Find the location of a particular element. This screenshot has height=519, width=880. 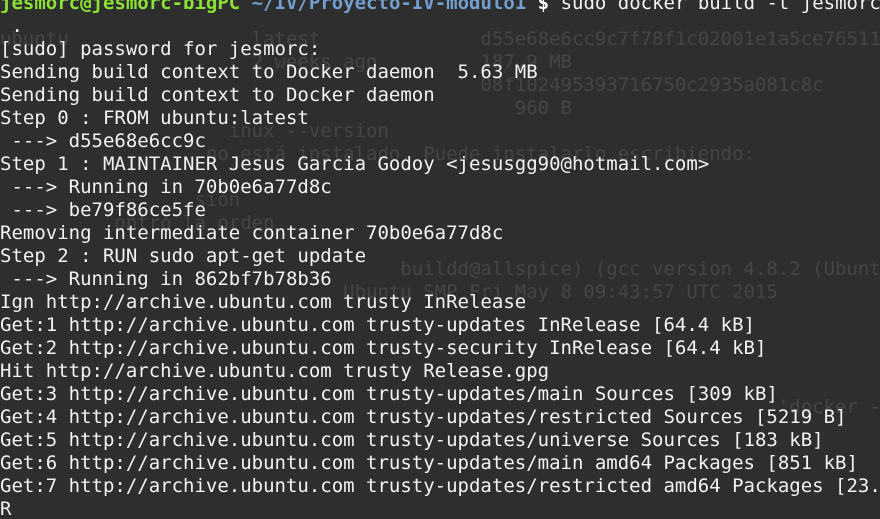

output-line: Step 2 : RUN sudo apt-get update is located at coordinates (183, 256).